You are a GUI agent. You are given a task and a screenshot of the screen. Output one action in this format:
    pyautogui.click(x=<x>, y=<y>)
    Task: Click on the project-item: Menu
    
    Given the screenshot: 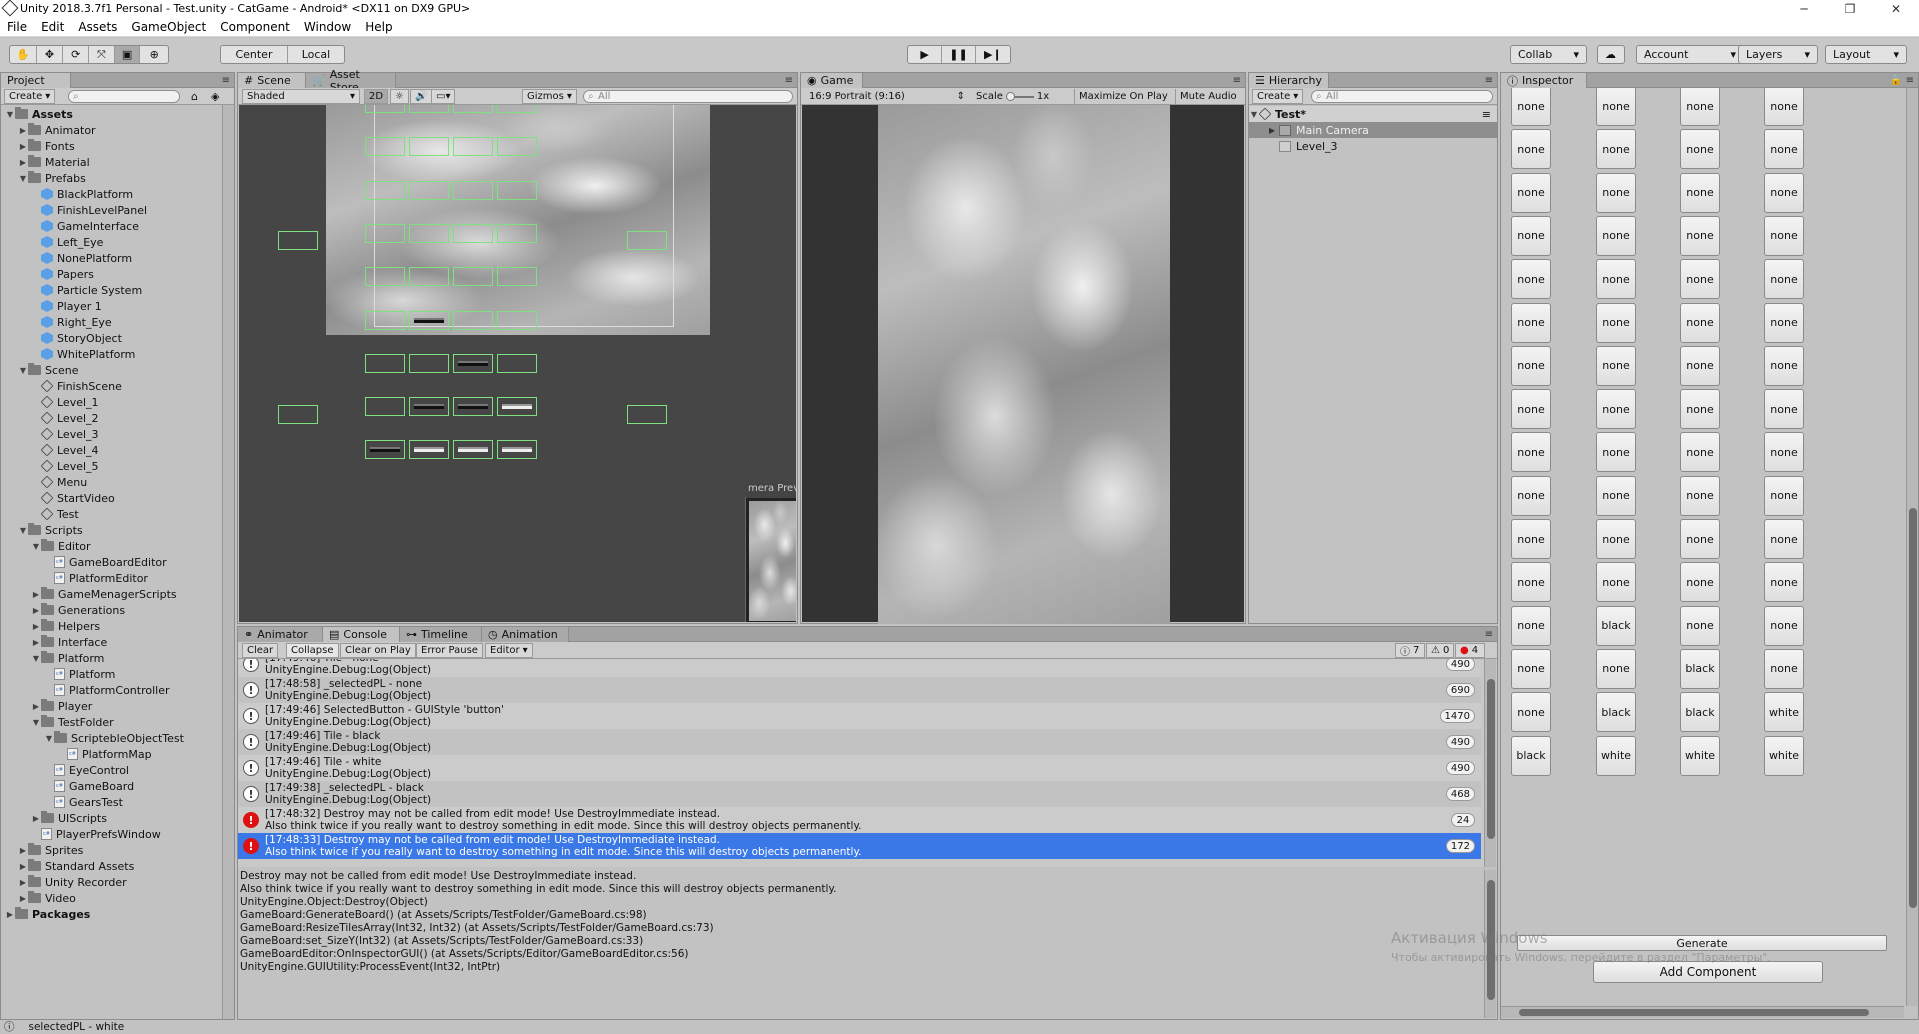 What is the action you would take?
    pyautogui.click(x=59, y=482)
    